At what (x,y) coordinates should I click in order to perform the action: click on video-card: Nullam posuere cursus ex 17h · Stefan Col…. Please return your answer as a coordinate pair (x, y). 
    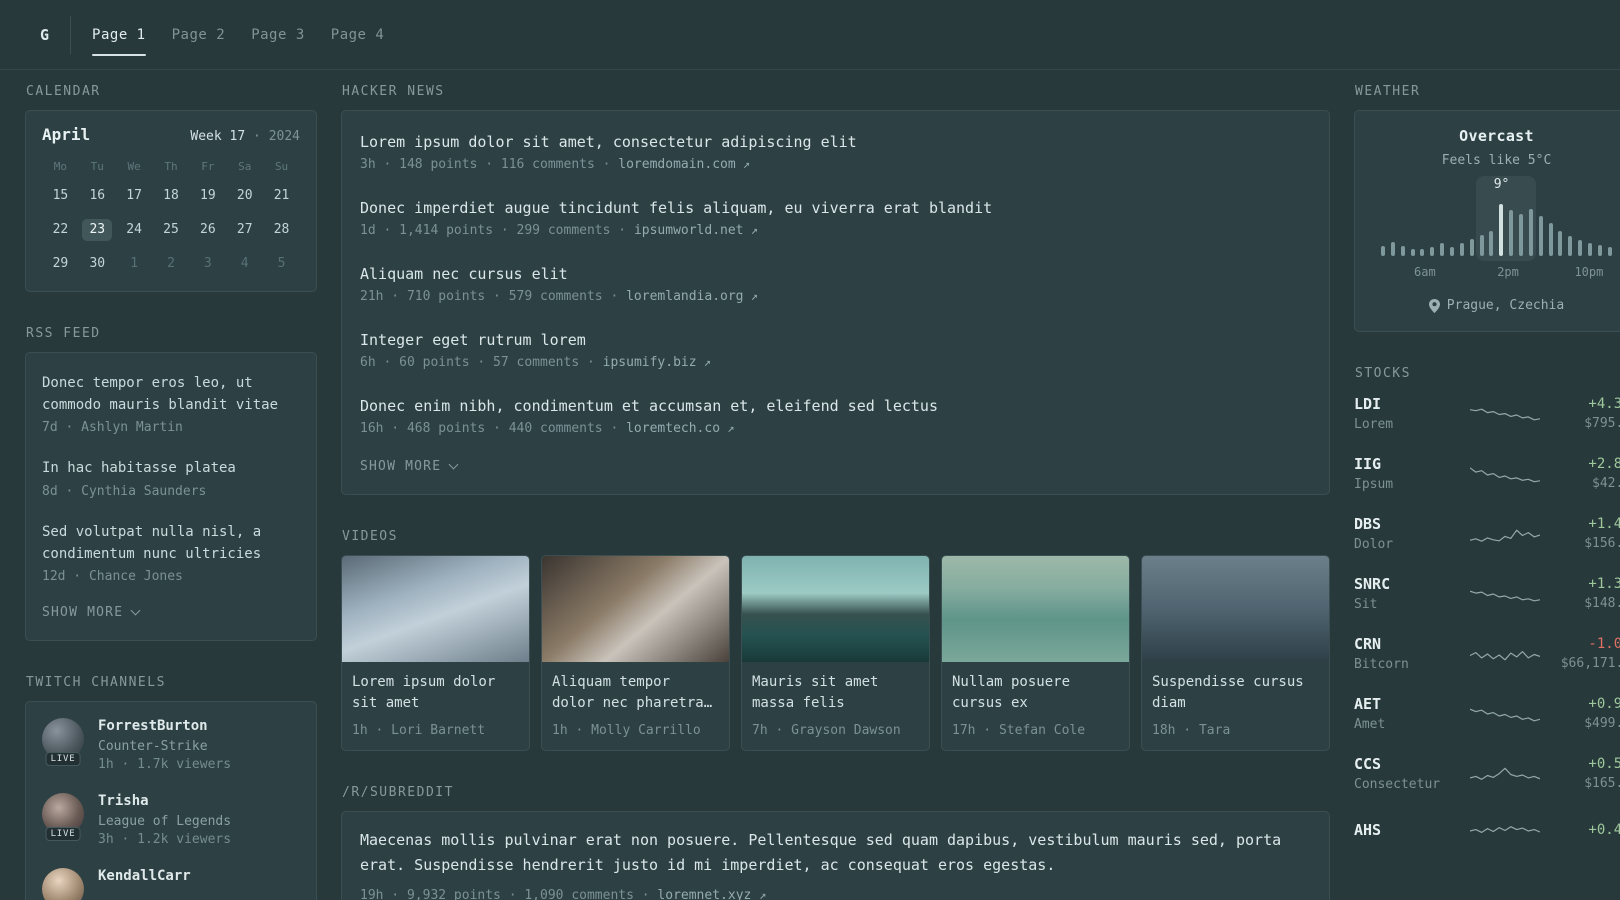
    Looking at the image, I should click on (1035, 653).